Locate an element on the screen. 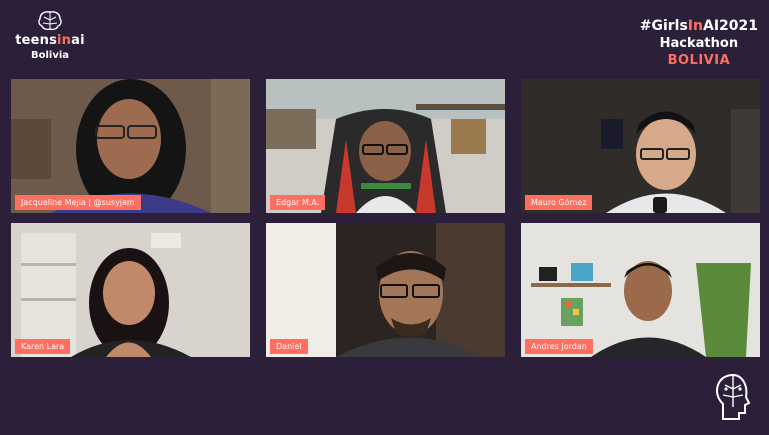 The image size is (769, 435). event-hashtag: #GirlsInAI2021 is located at coordinates (698, 26).